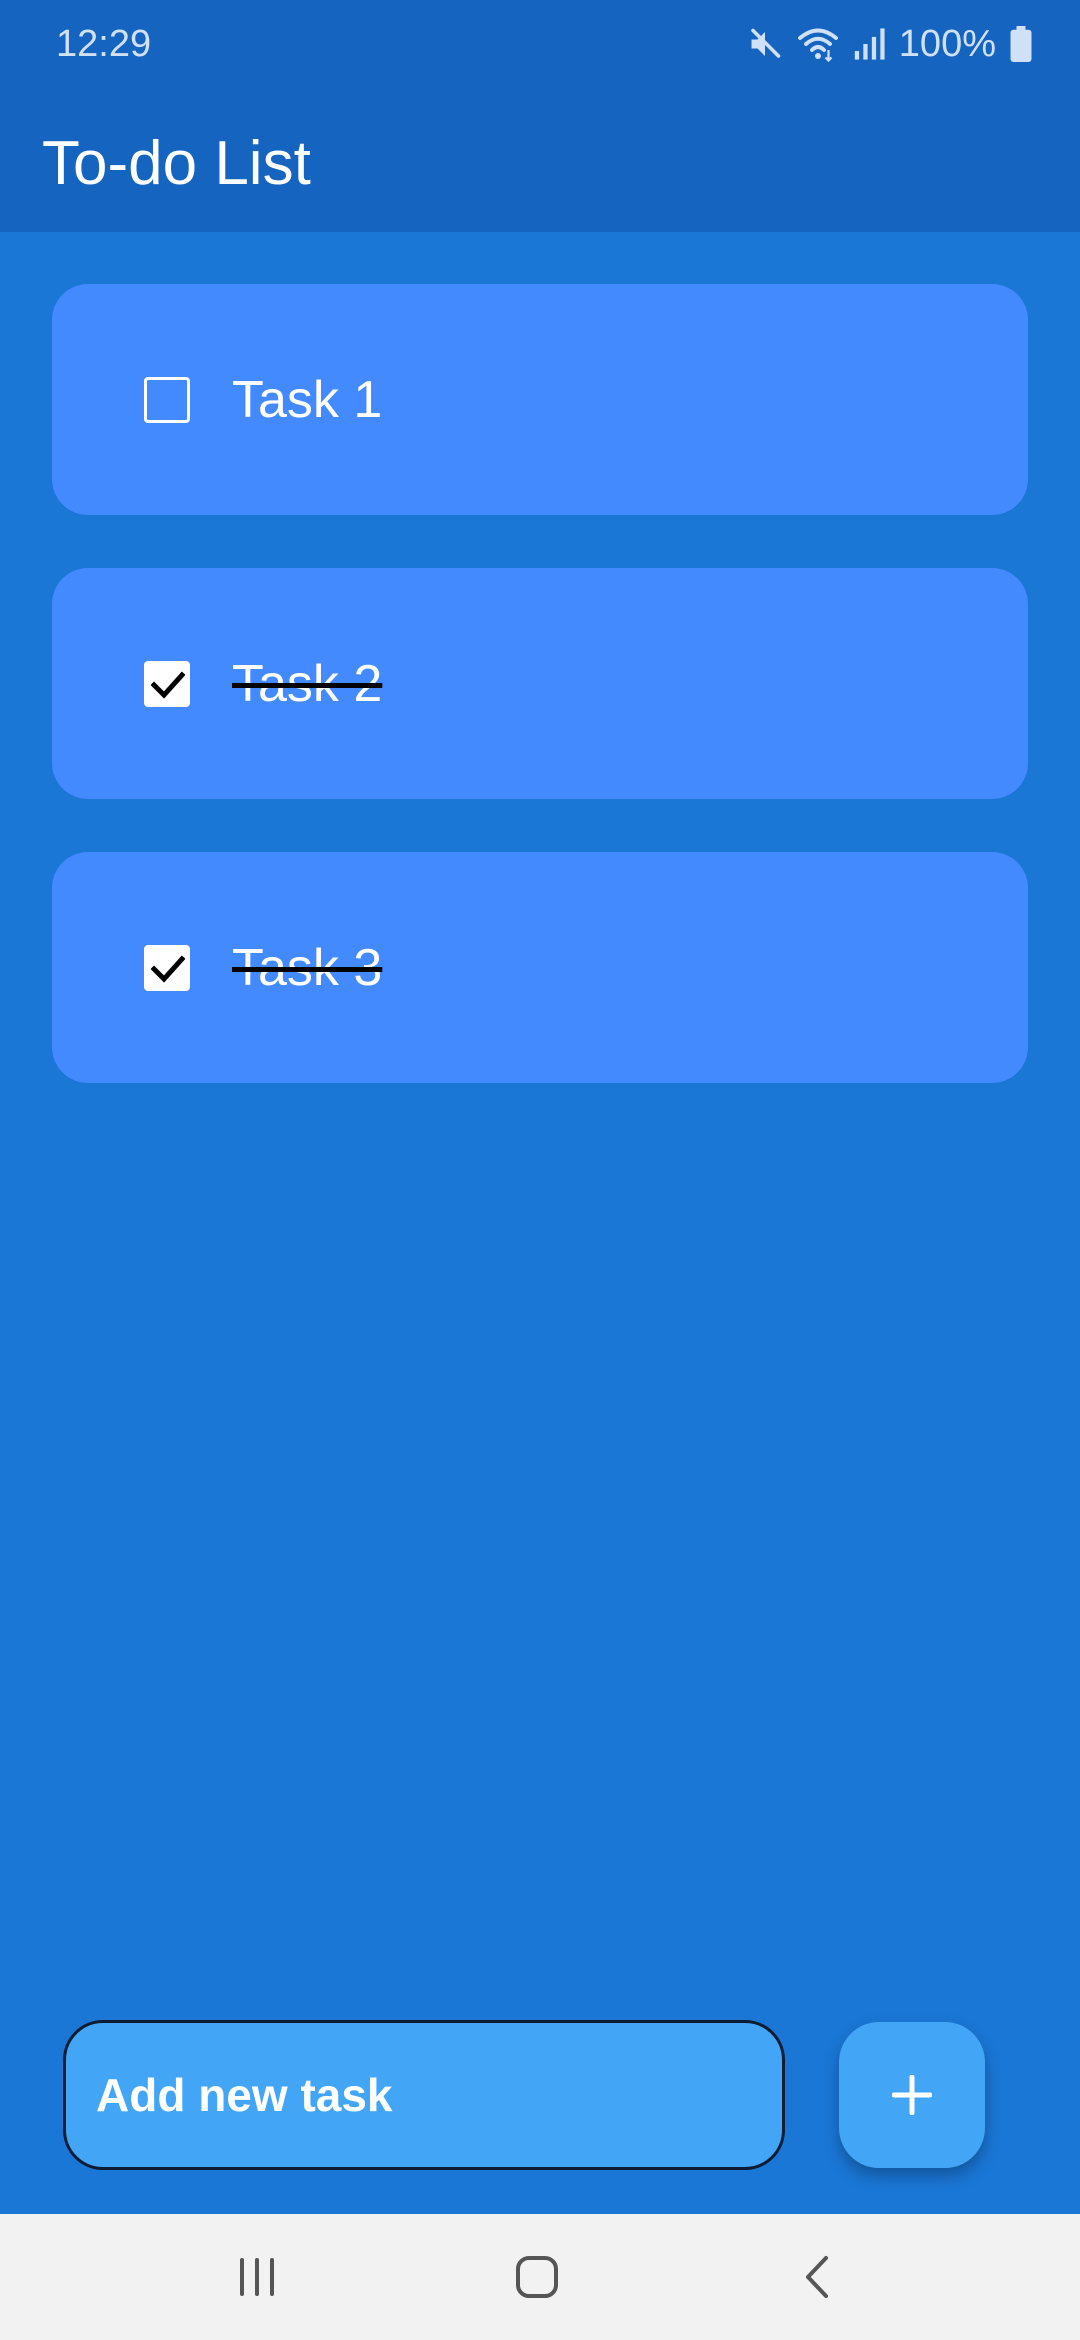 The image size is (1080, 2340). I want to click on new-task-input, so click(424, 2095).